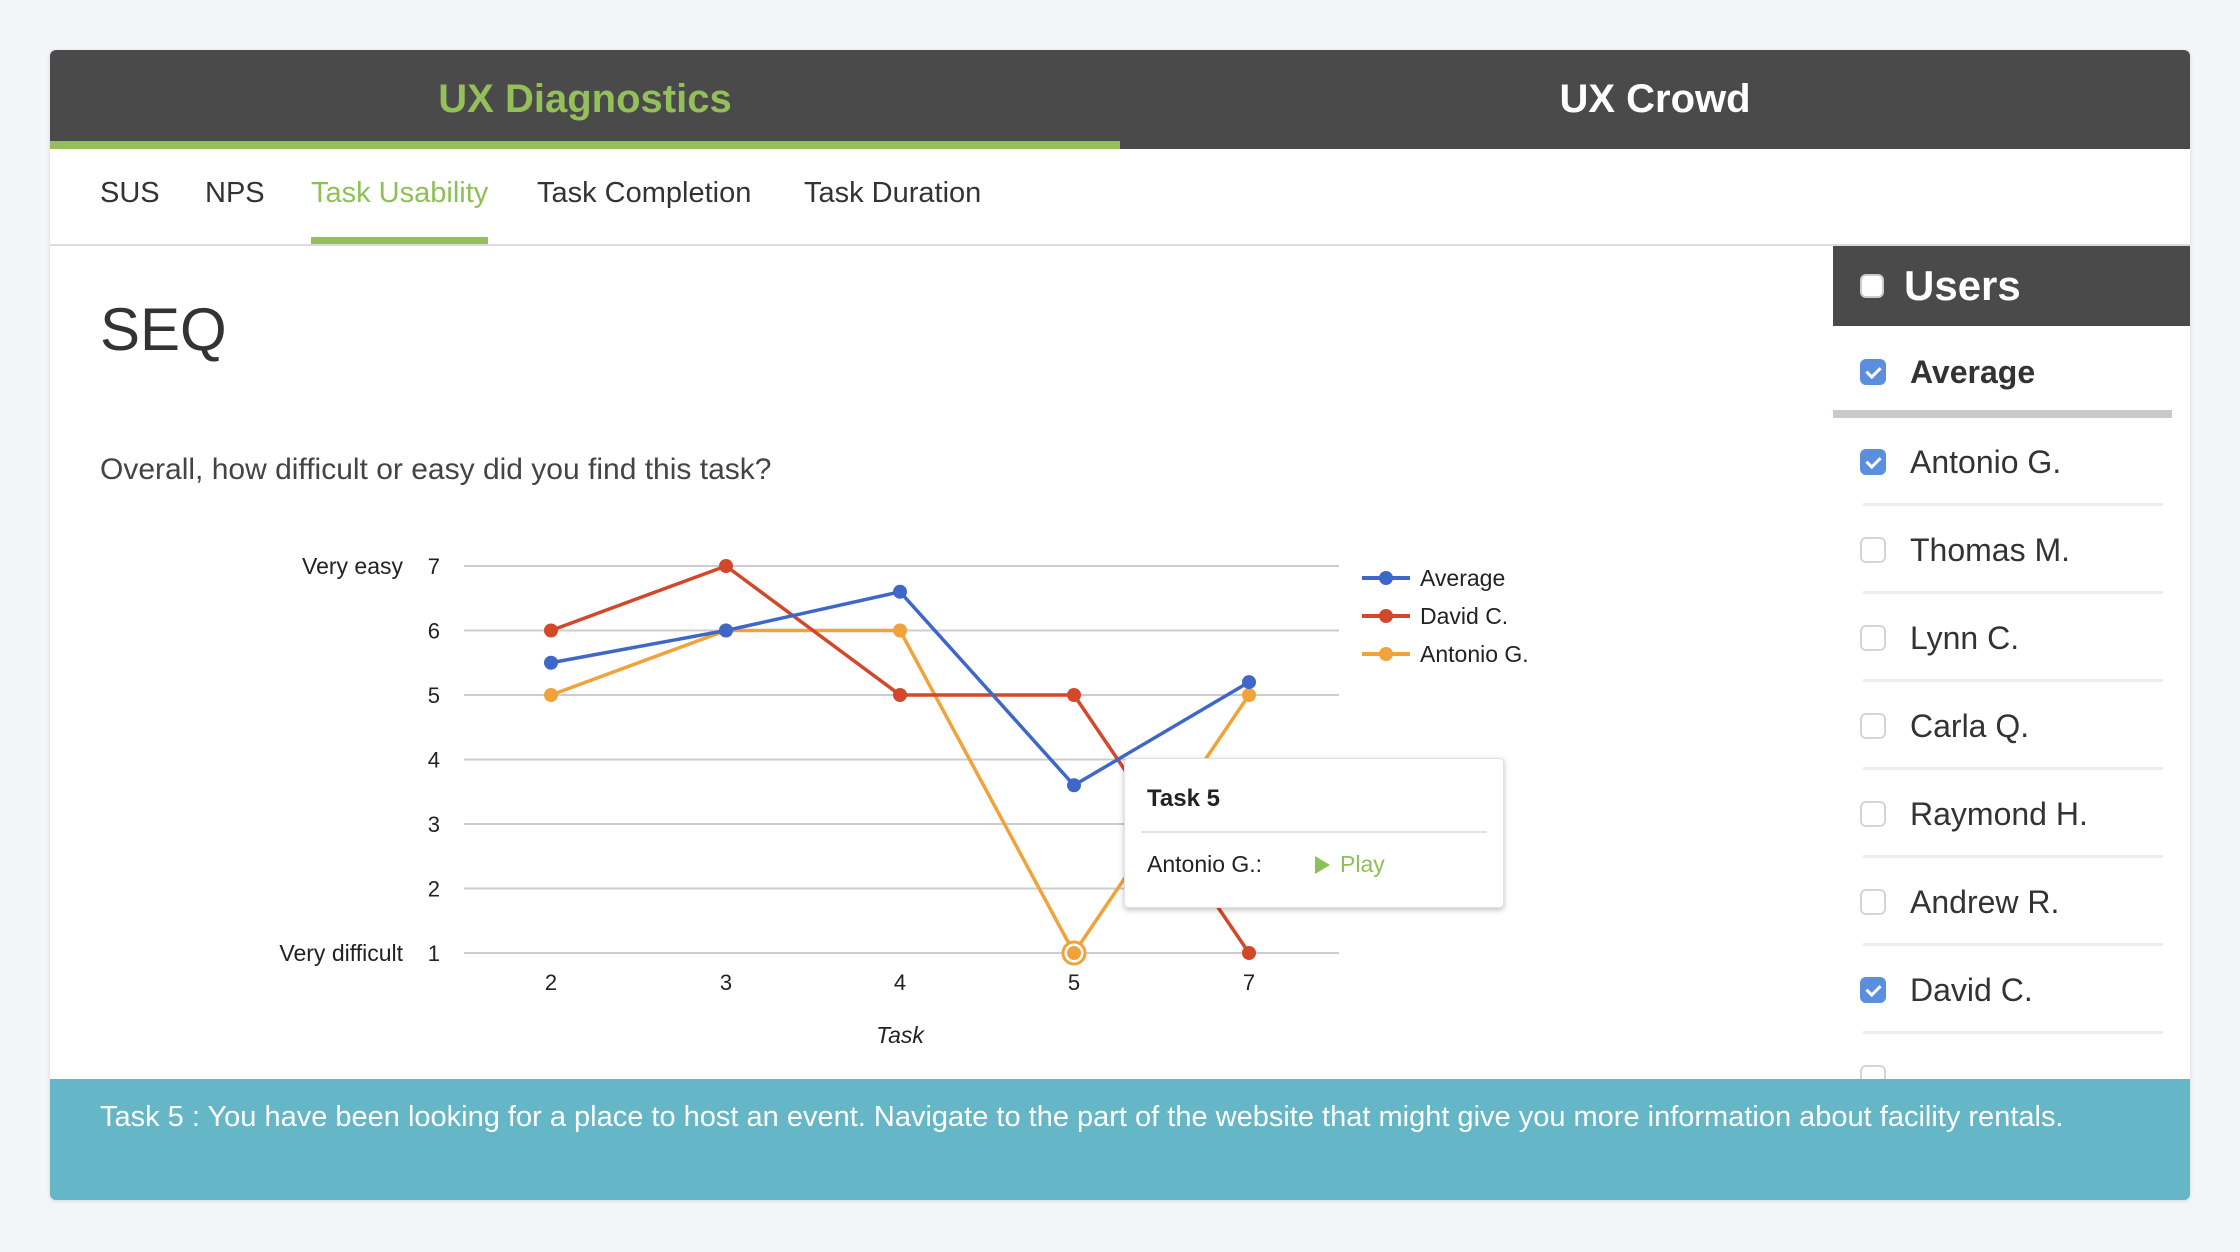 Image resolution: width=2240 pixels, height=1252 pixels. I want to click on user-item: David C., so click(2011, 990).